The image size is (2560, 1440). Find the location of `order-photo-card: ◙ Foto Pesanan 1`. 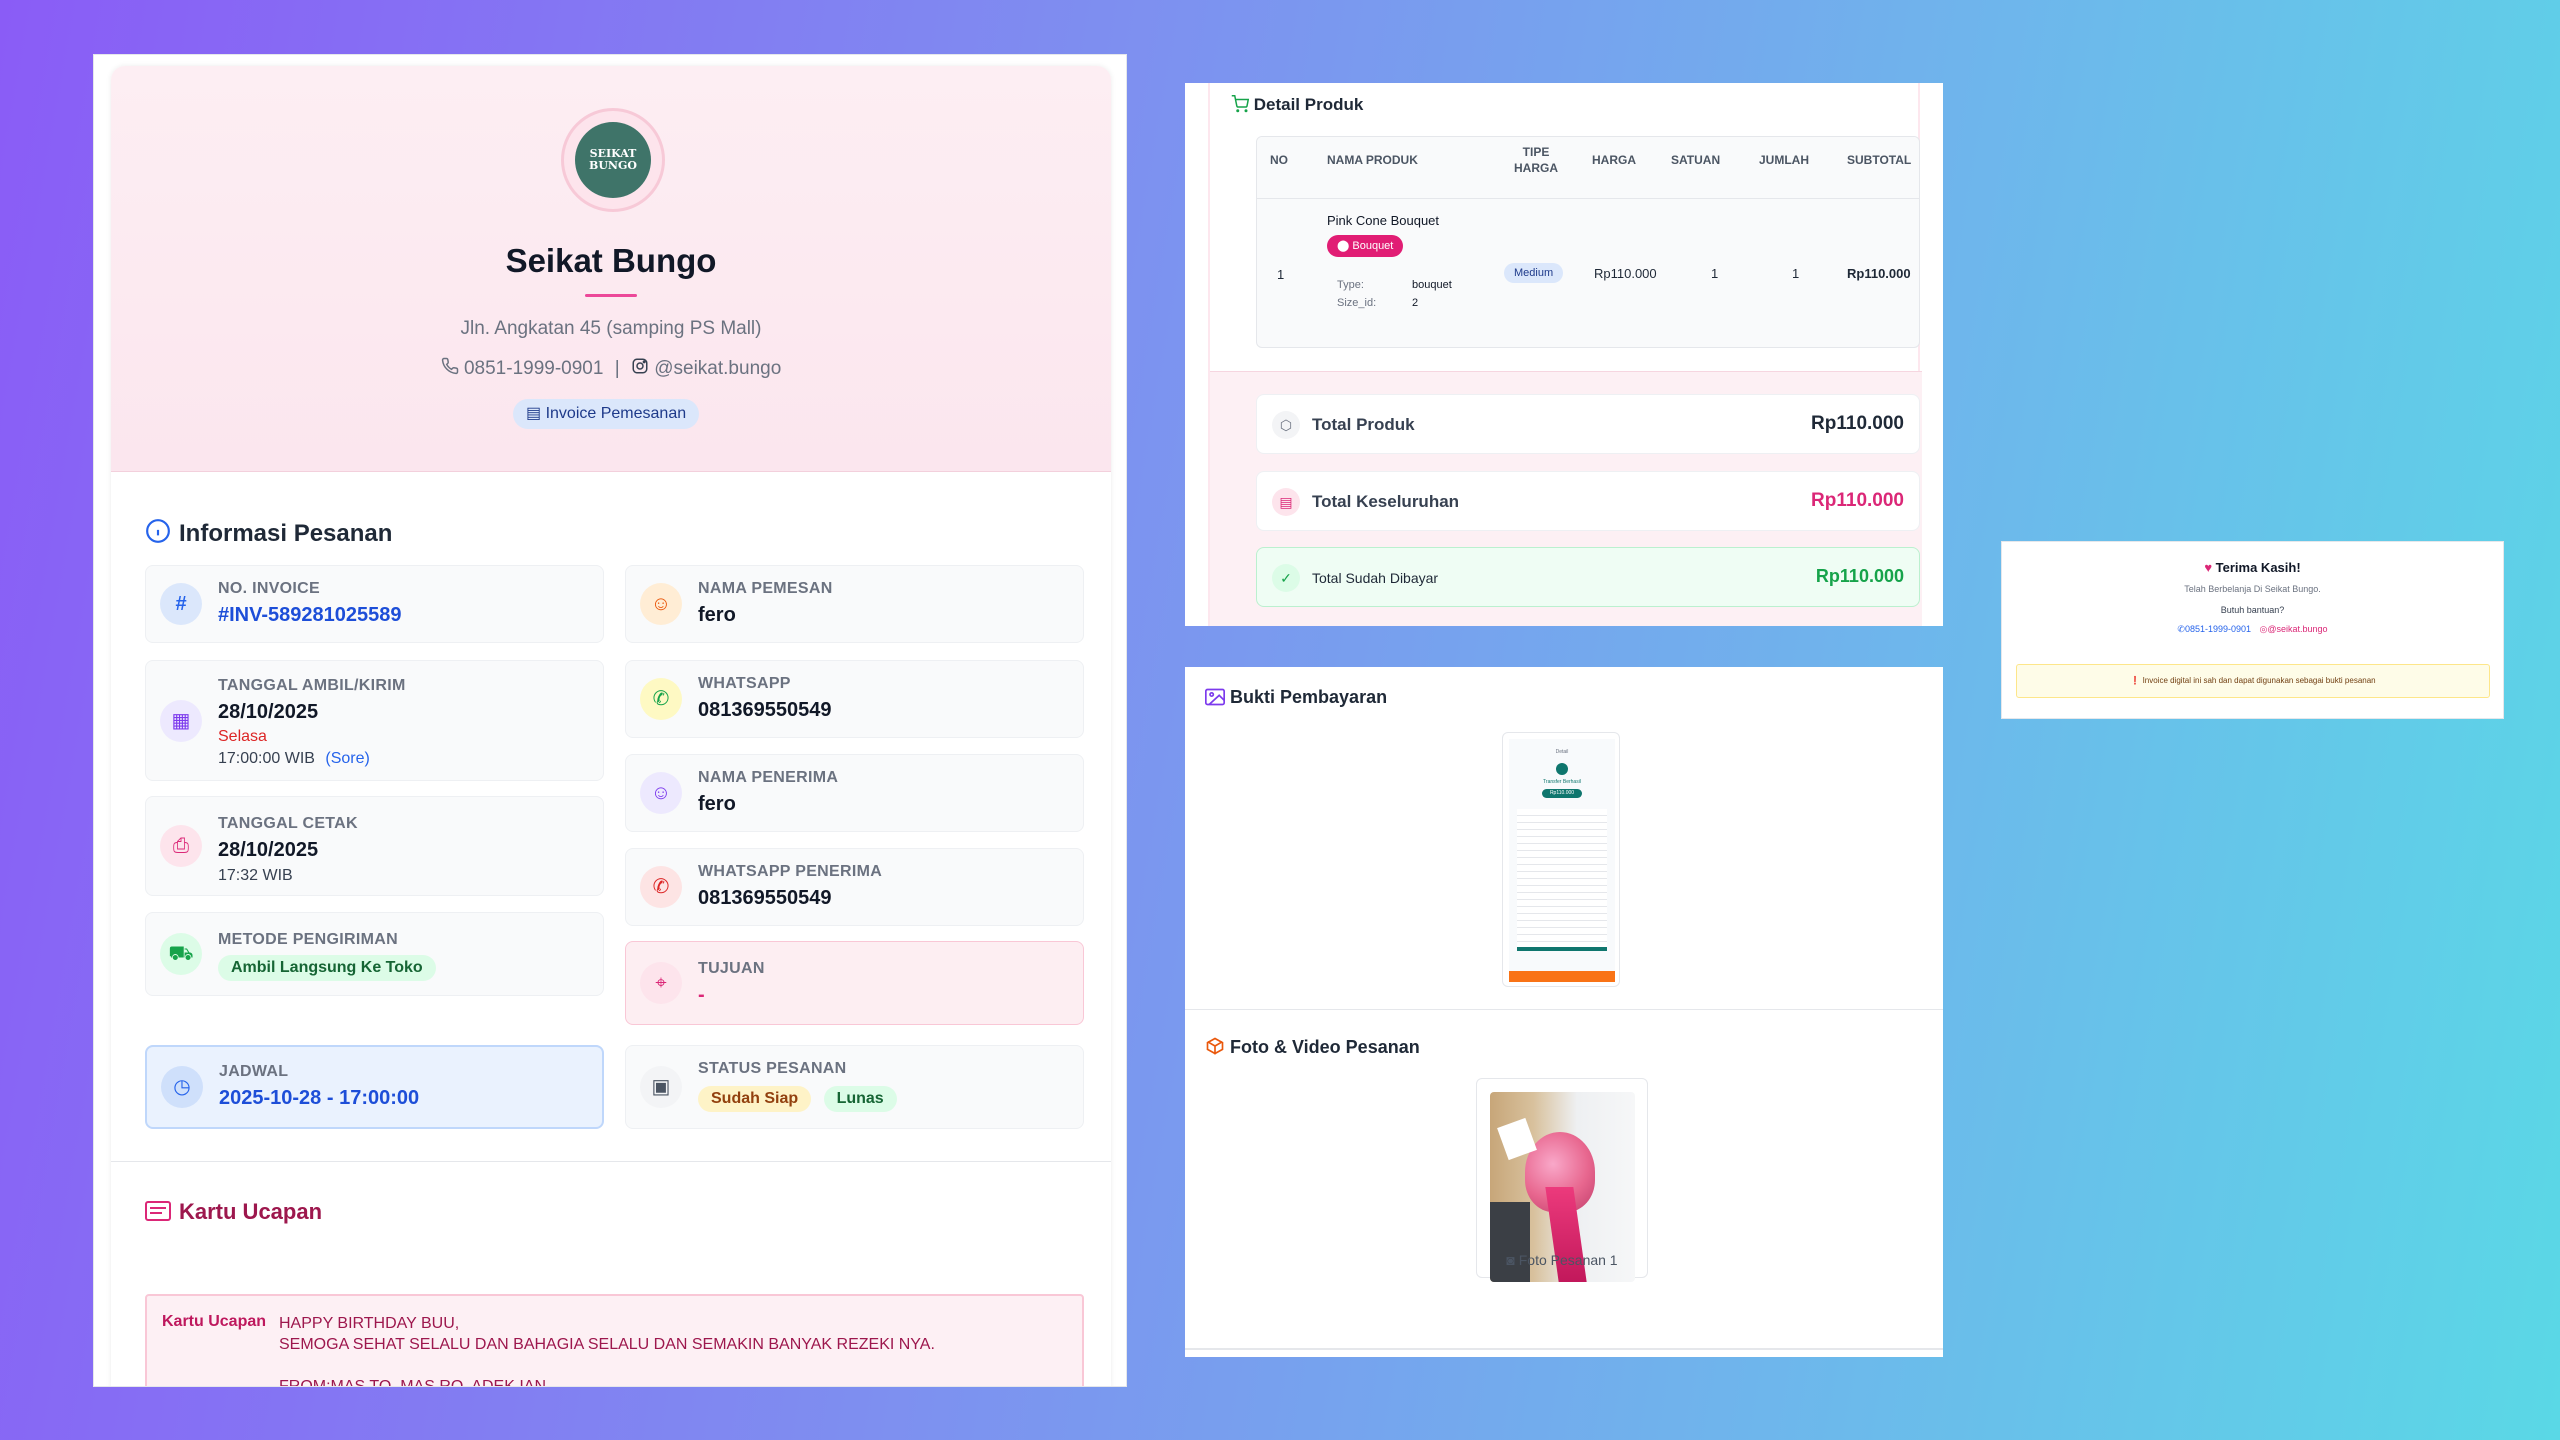

order-photo-card: ◙ Foto Pesanan 1 is located at coordinates (1562, 1180).